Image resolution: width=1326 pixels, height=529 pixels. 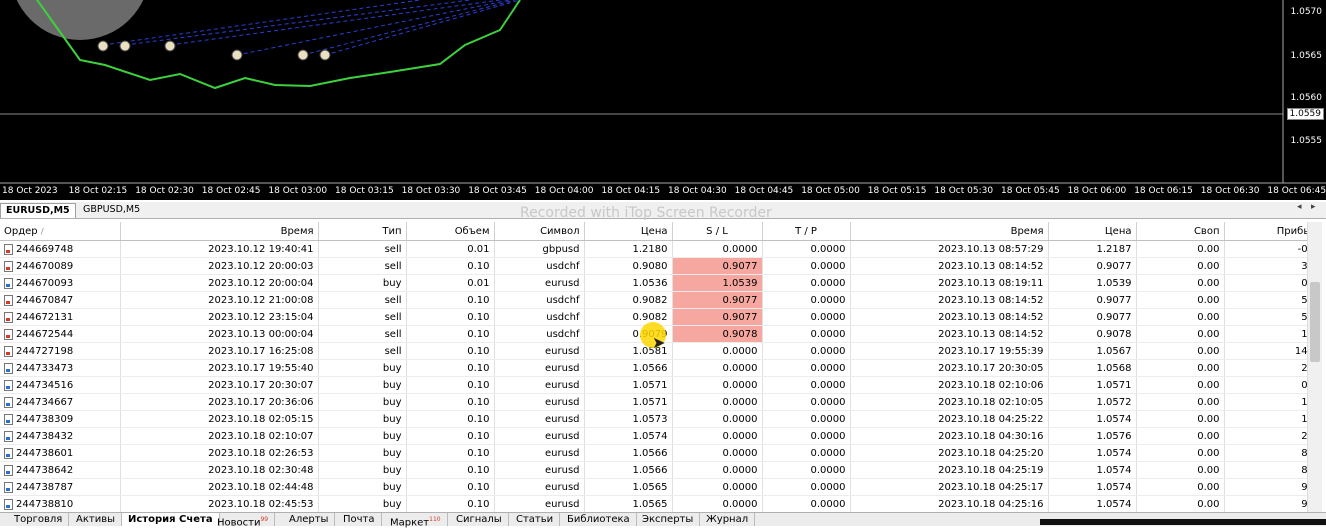 What do you see at coordinates (479, 519) in the screenshot?
I see `bottom-tab: Сигналы` at bounding box center [479, 519].